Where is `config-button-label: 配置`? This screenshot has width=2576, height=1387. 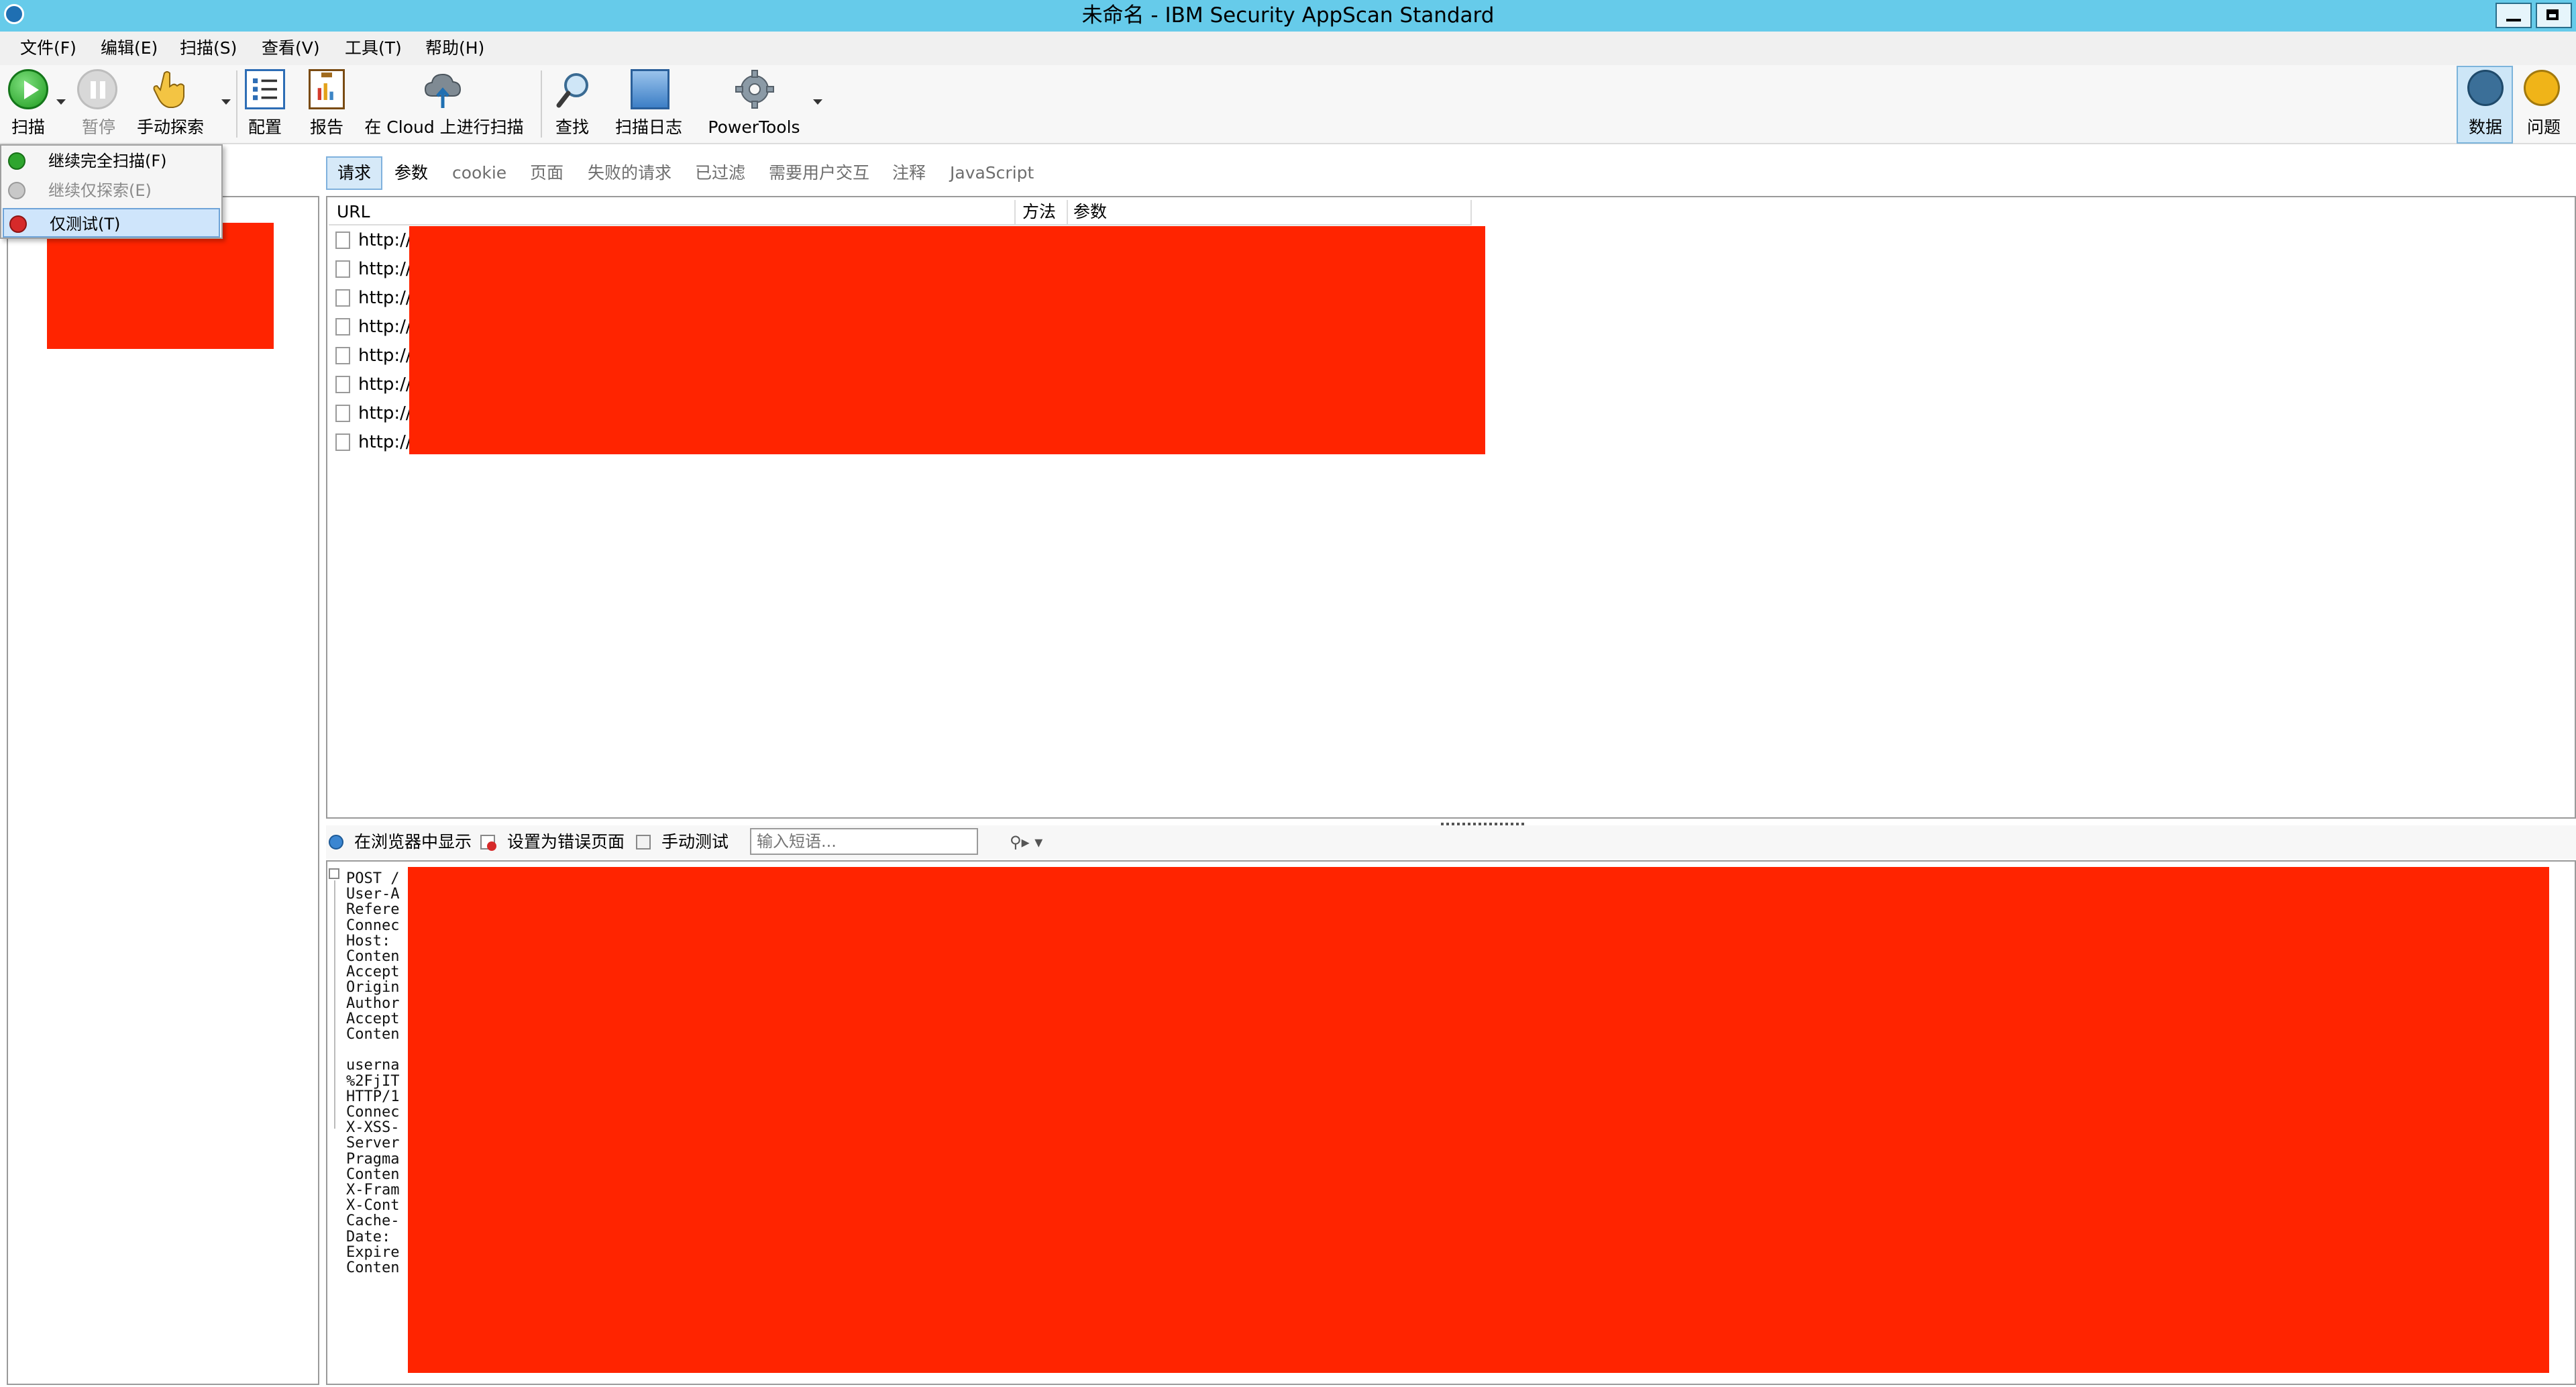 config-button-label: 配置 is located at coordinates (264, 127).